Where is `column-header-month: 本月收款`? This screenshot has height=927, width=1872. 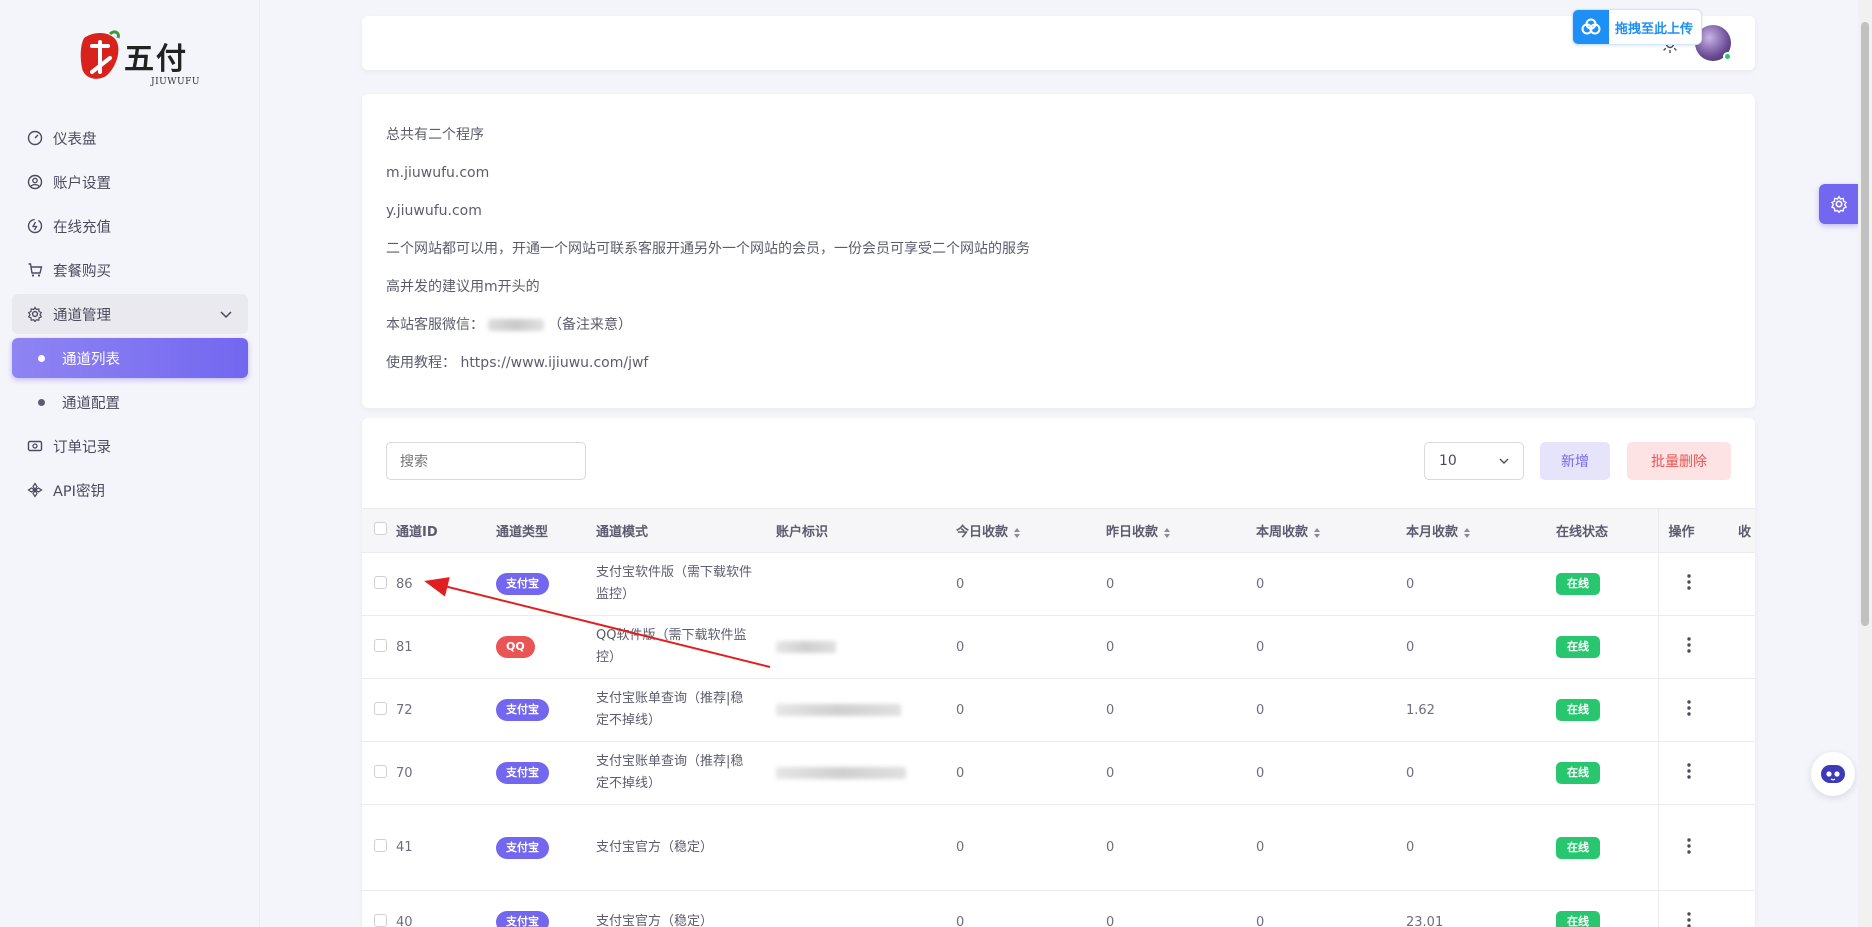
column-header-month: 本月收款 is located at coordinates (1481, 530).